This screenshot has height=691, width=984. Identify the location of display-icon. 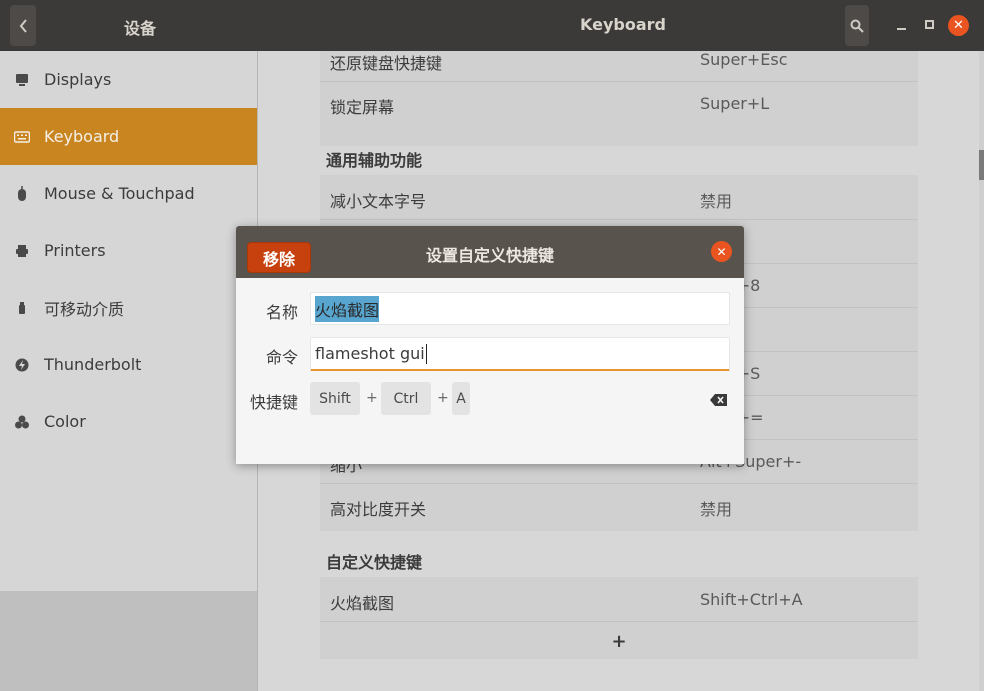
(22, 80).